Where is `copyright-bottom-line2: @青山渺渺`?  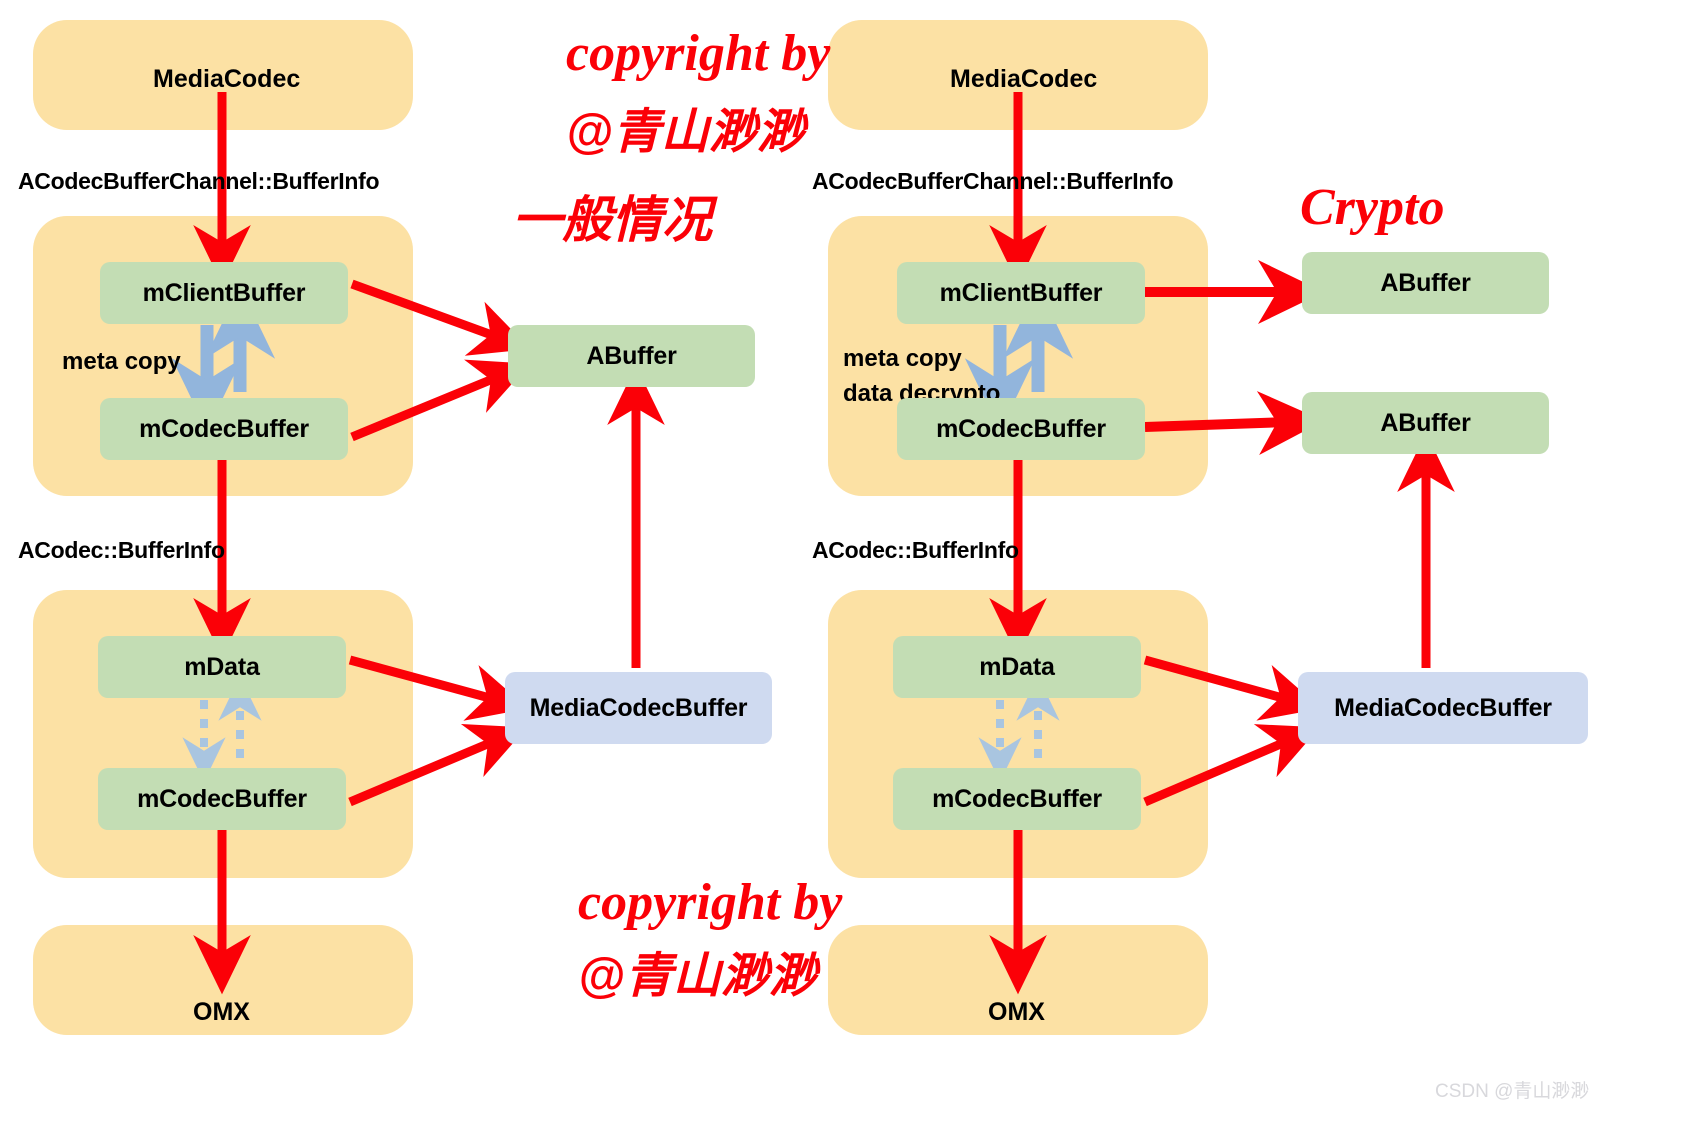
copyright-bottom-line2: @青山渺渺 is located at coordinates (697, 976).